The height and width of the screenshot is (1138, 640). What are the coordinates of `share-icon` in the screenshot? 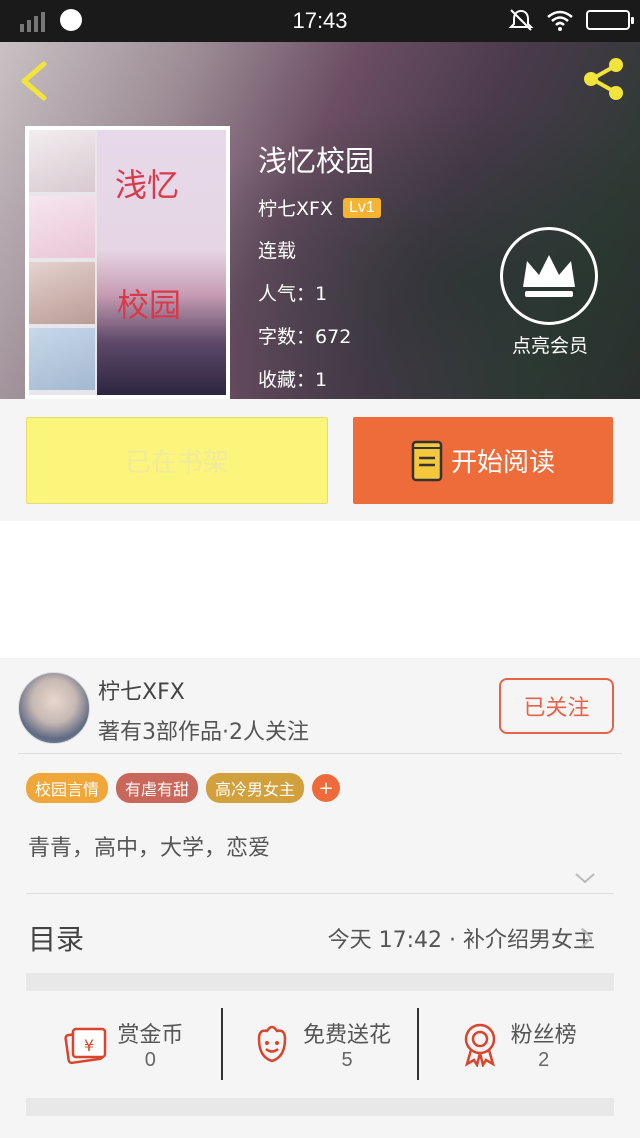 It's located at (603, 79).